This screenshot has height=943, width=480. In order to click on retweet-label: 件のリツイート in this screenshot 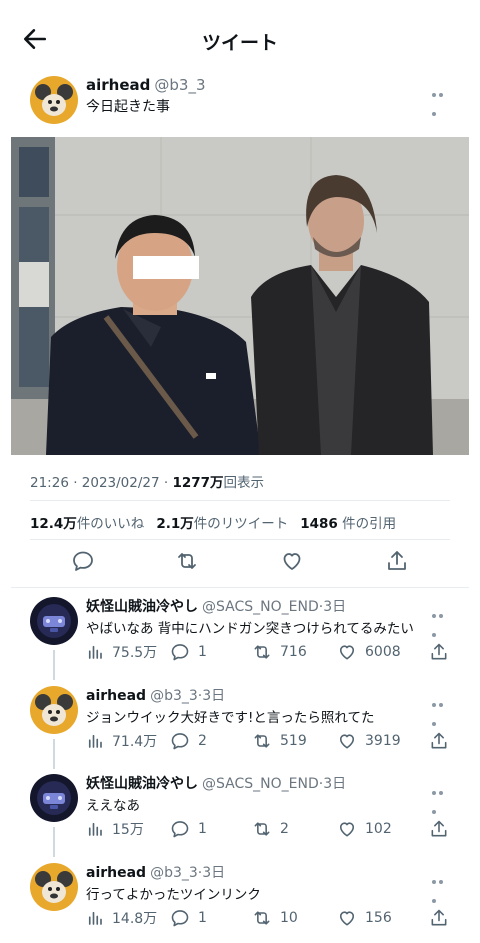, I will do `click(241, 524)`.